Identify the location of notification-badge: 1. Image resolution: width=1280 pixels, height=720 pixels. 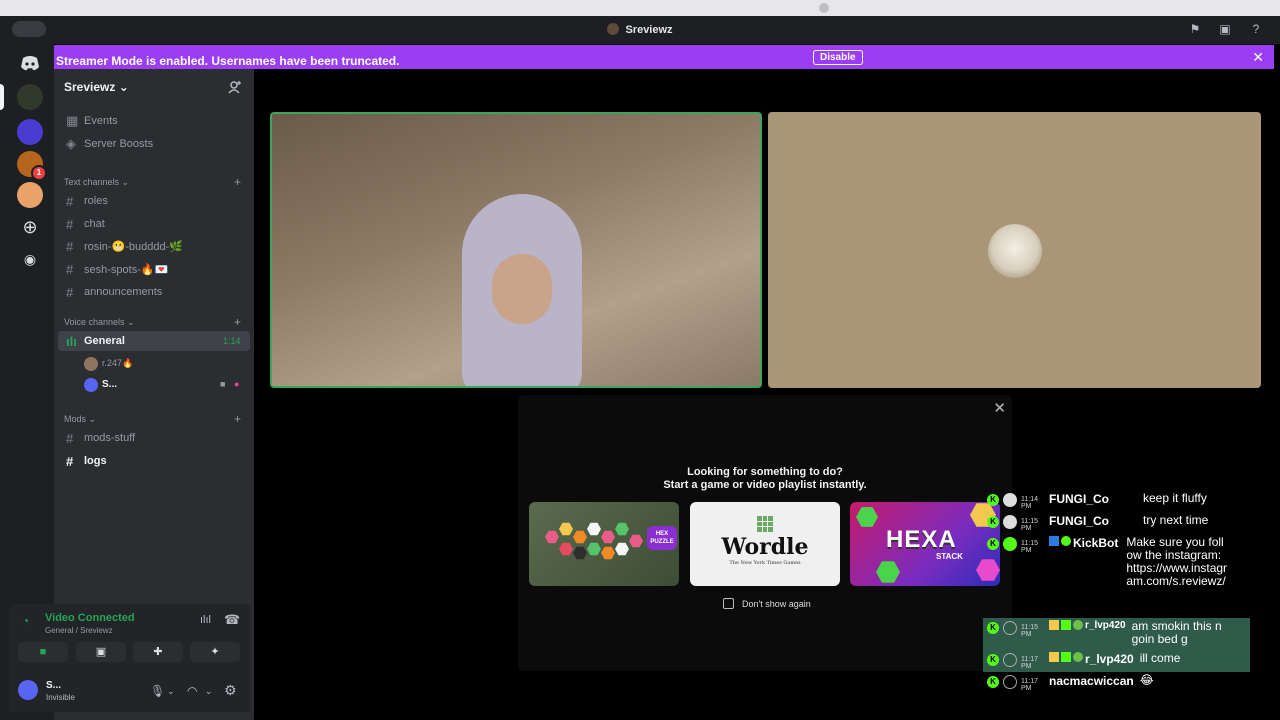
(39, 173).